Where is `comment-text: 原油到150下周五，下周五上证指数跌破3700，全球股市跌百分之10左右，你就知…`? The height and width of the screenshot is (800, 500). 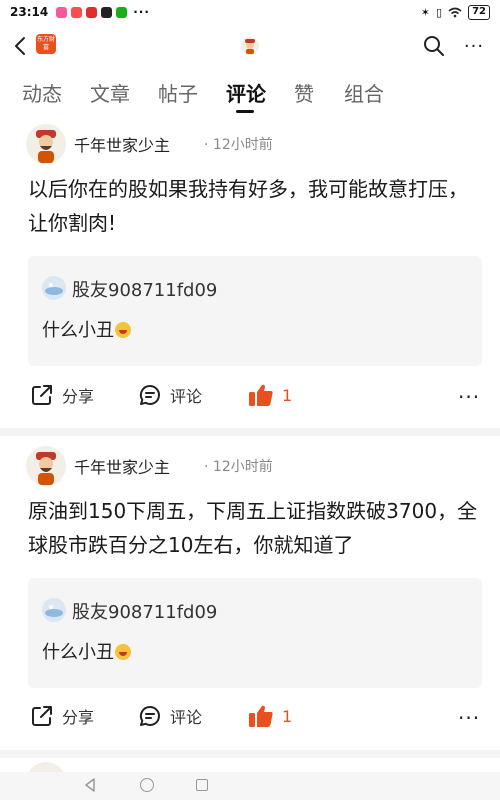
comment-text: 原油到150下周五，下周五上证指数跌破3700，全球股市跌百分之10左右，你就知… is located at coordinates (253, 528).